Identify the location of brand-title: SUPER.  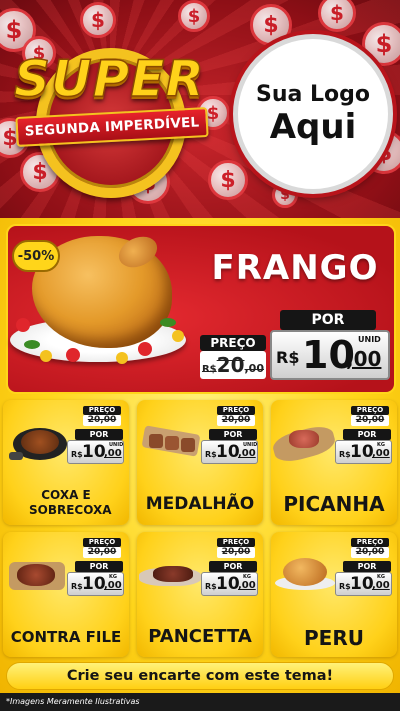
(109, 79).